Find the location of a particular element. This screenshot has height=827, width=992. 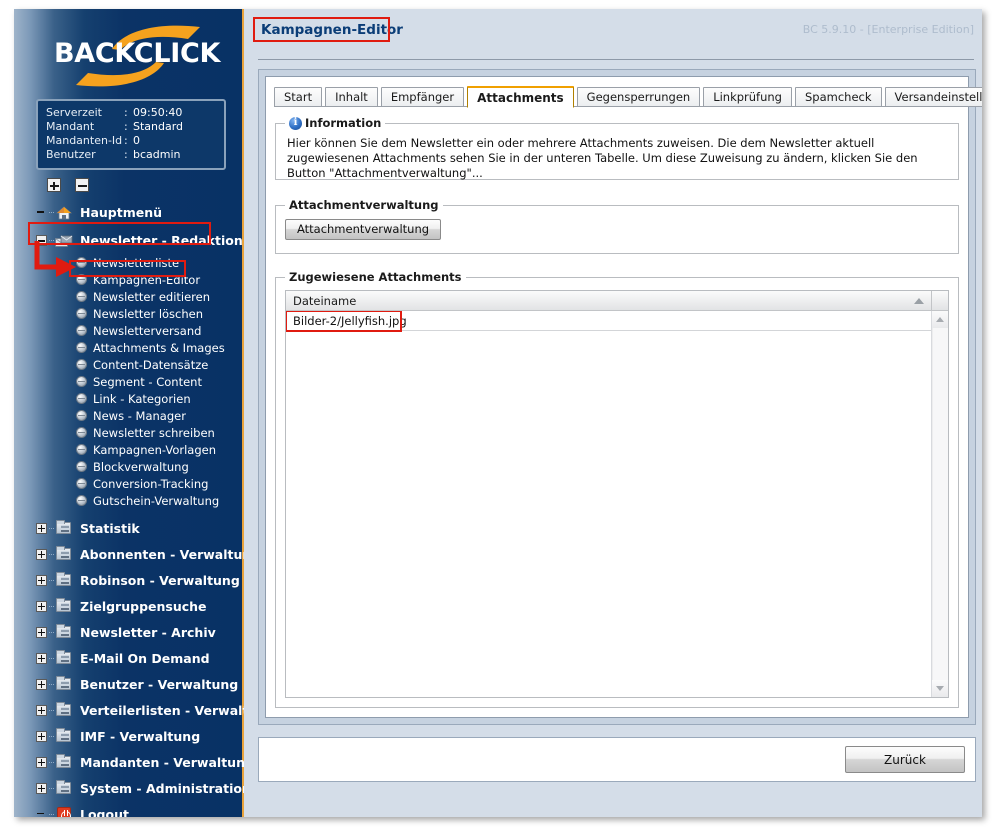

sidebar-item-abonnenten-verwaltung: Abonnenten - Verwaltung is located at coordinates (137, 554).